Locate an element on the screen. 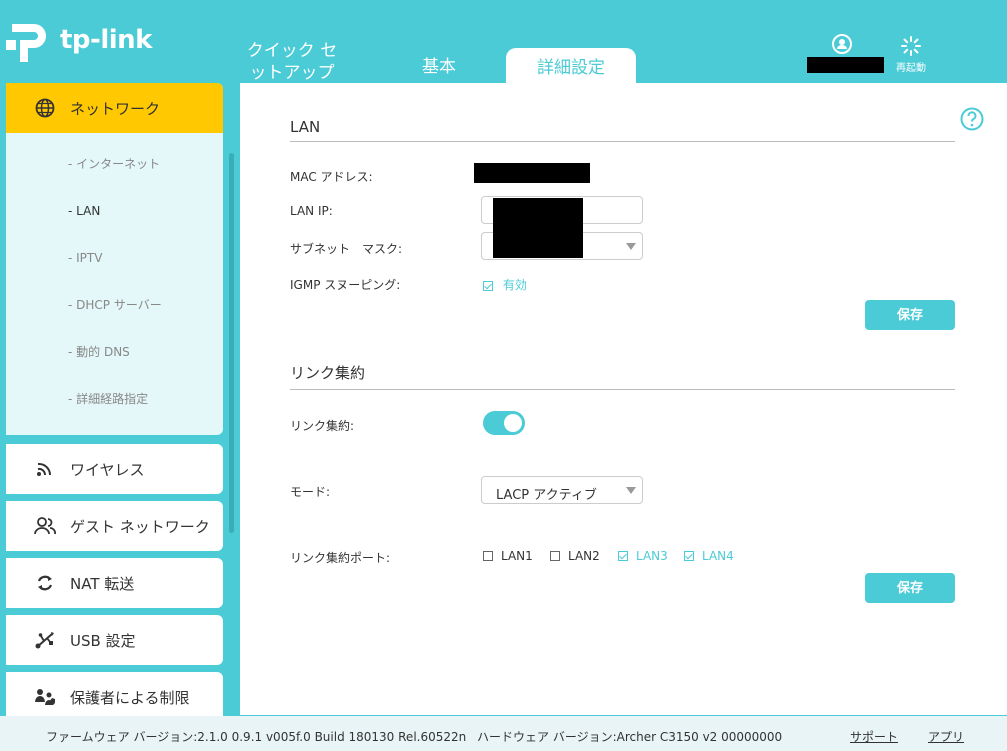 The height and width of the screenshot is (751, 1007). igmp-snooping-checkbox: 有効 is located at coordinates (505, 284).